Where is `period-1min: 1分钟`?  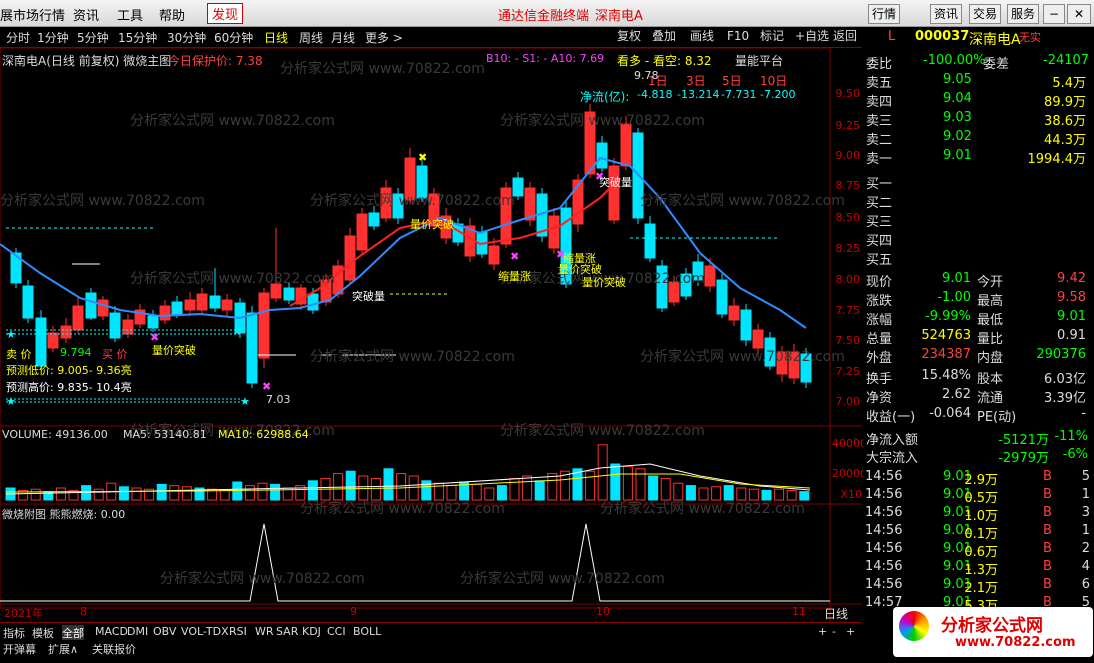
period-1min: 1分钟 is located at coordinates (53, 37).